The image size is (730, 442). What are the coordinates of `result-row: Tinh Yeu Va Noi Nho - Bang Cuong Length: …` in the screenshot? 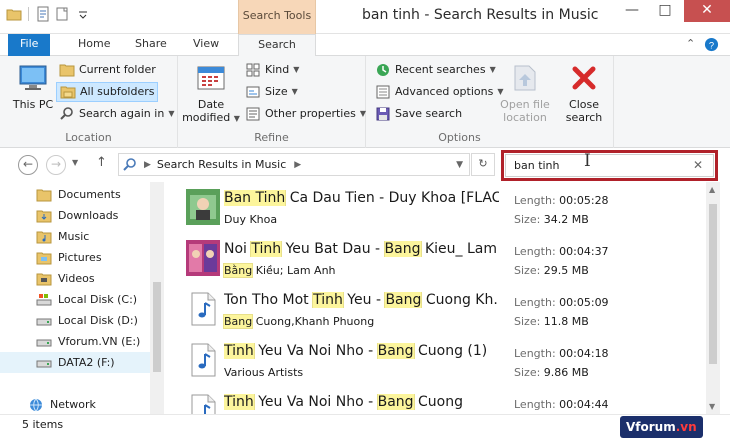 It's located at (441, 400).